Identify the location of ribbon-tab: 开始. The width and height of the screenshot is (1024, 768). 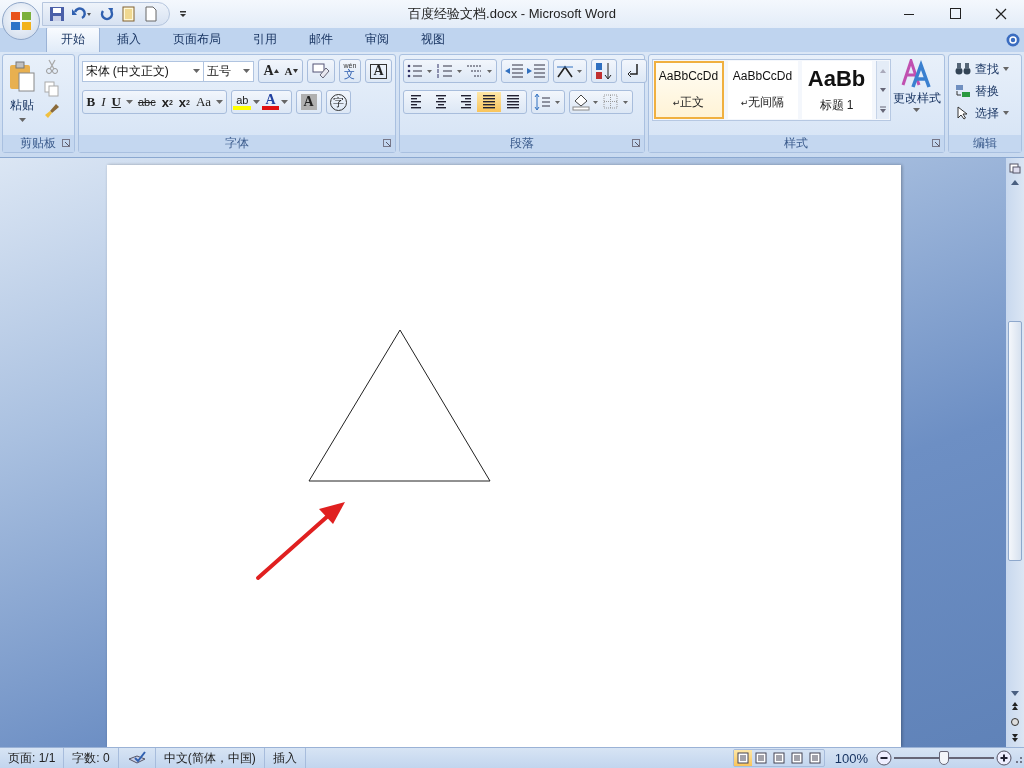
(73, 39).